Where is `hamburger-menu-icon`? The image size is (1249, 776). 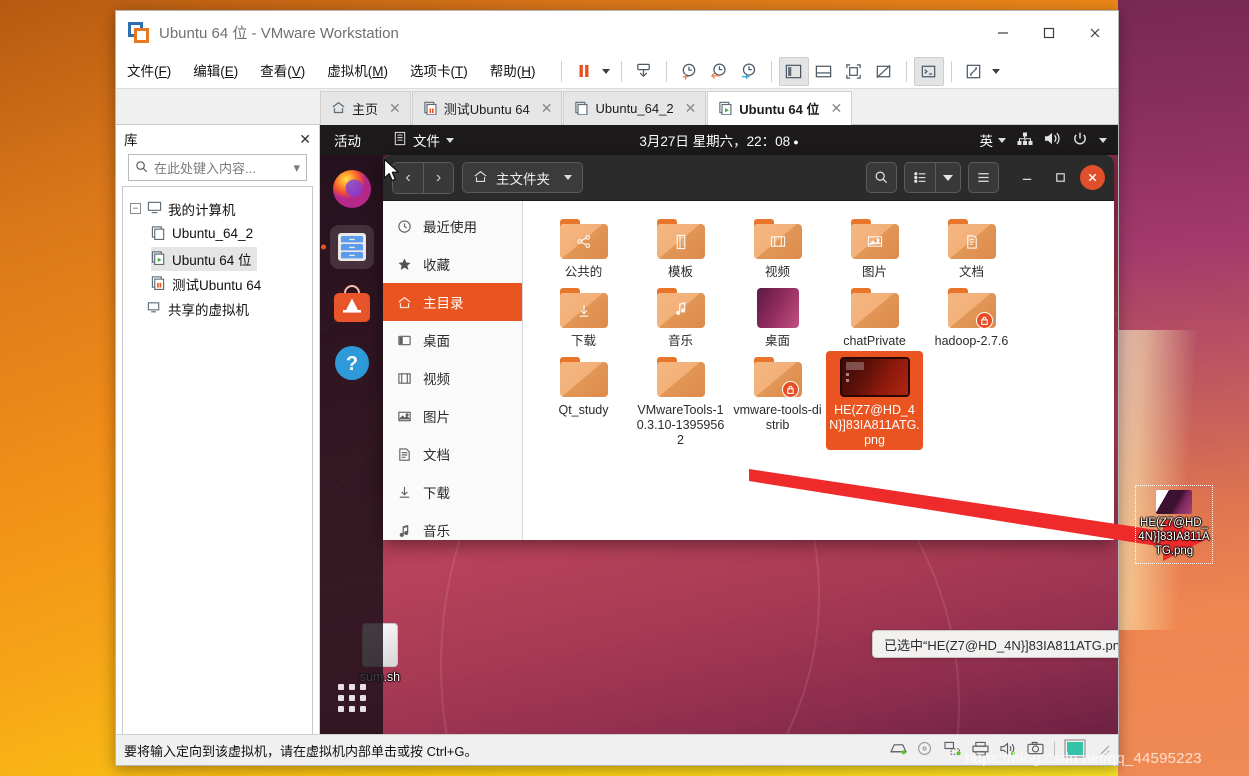
hamburger-menu-icon is located at coordinates (983, 177).